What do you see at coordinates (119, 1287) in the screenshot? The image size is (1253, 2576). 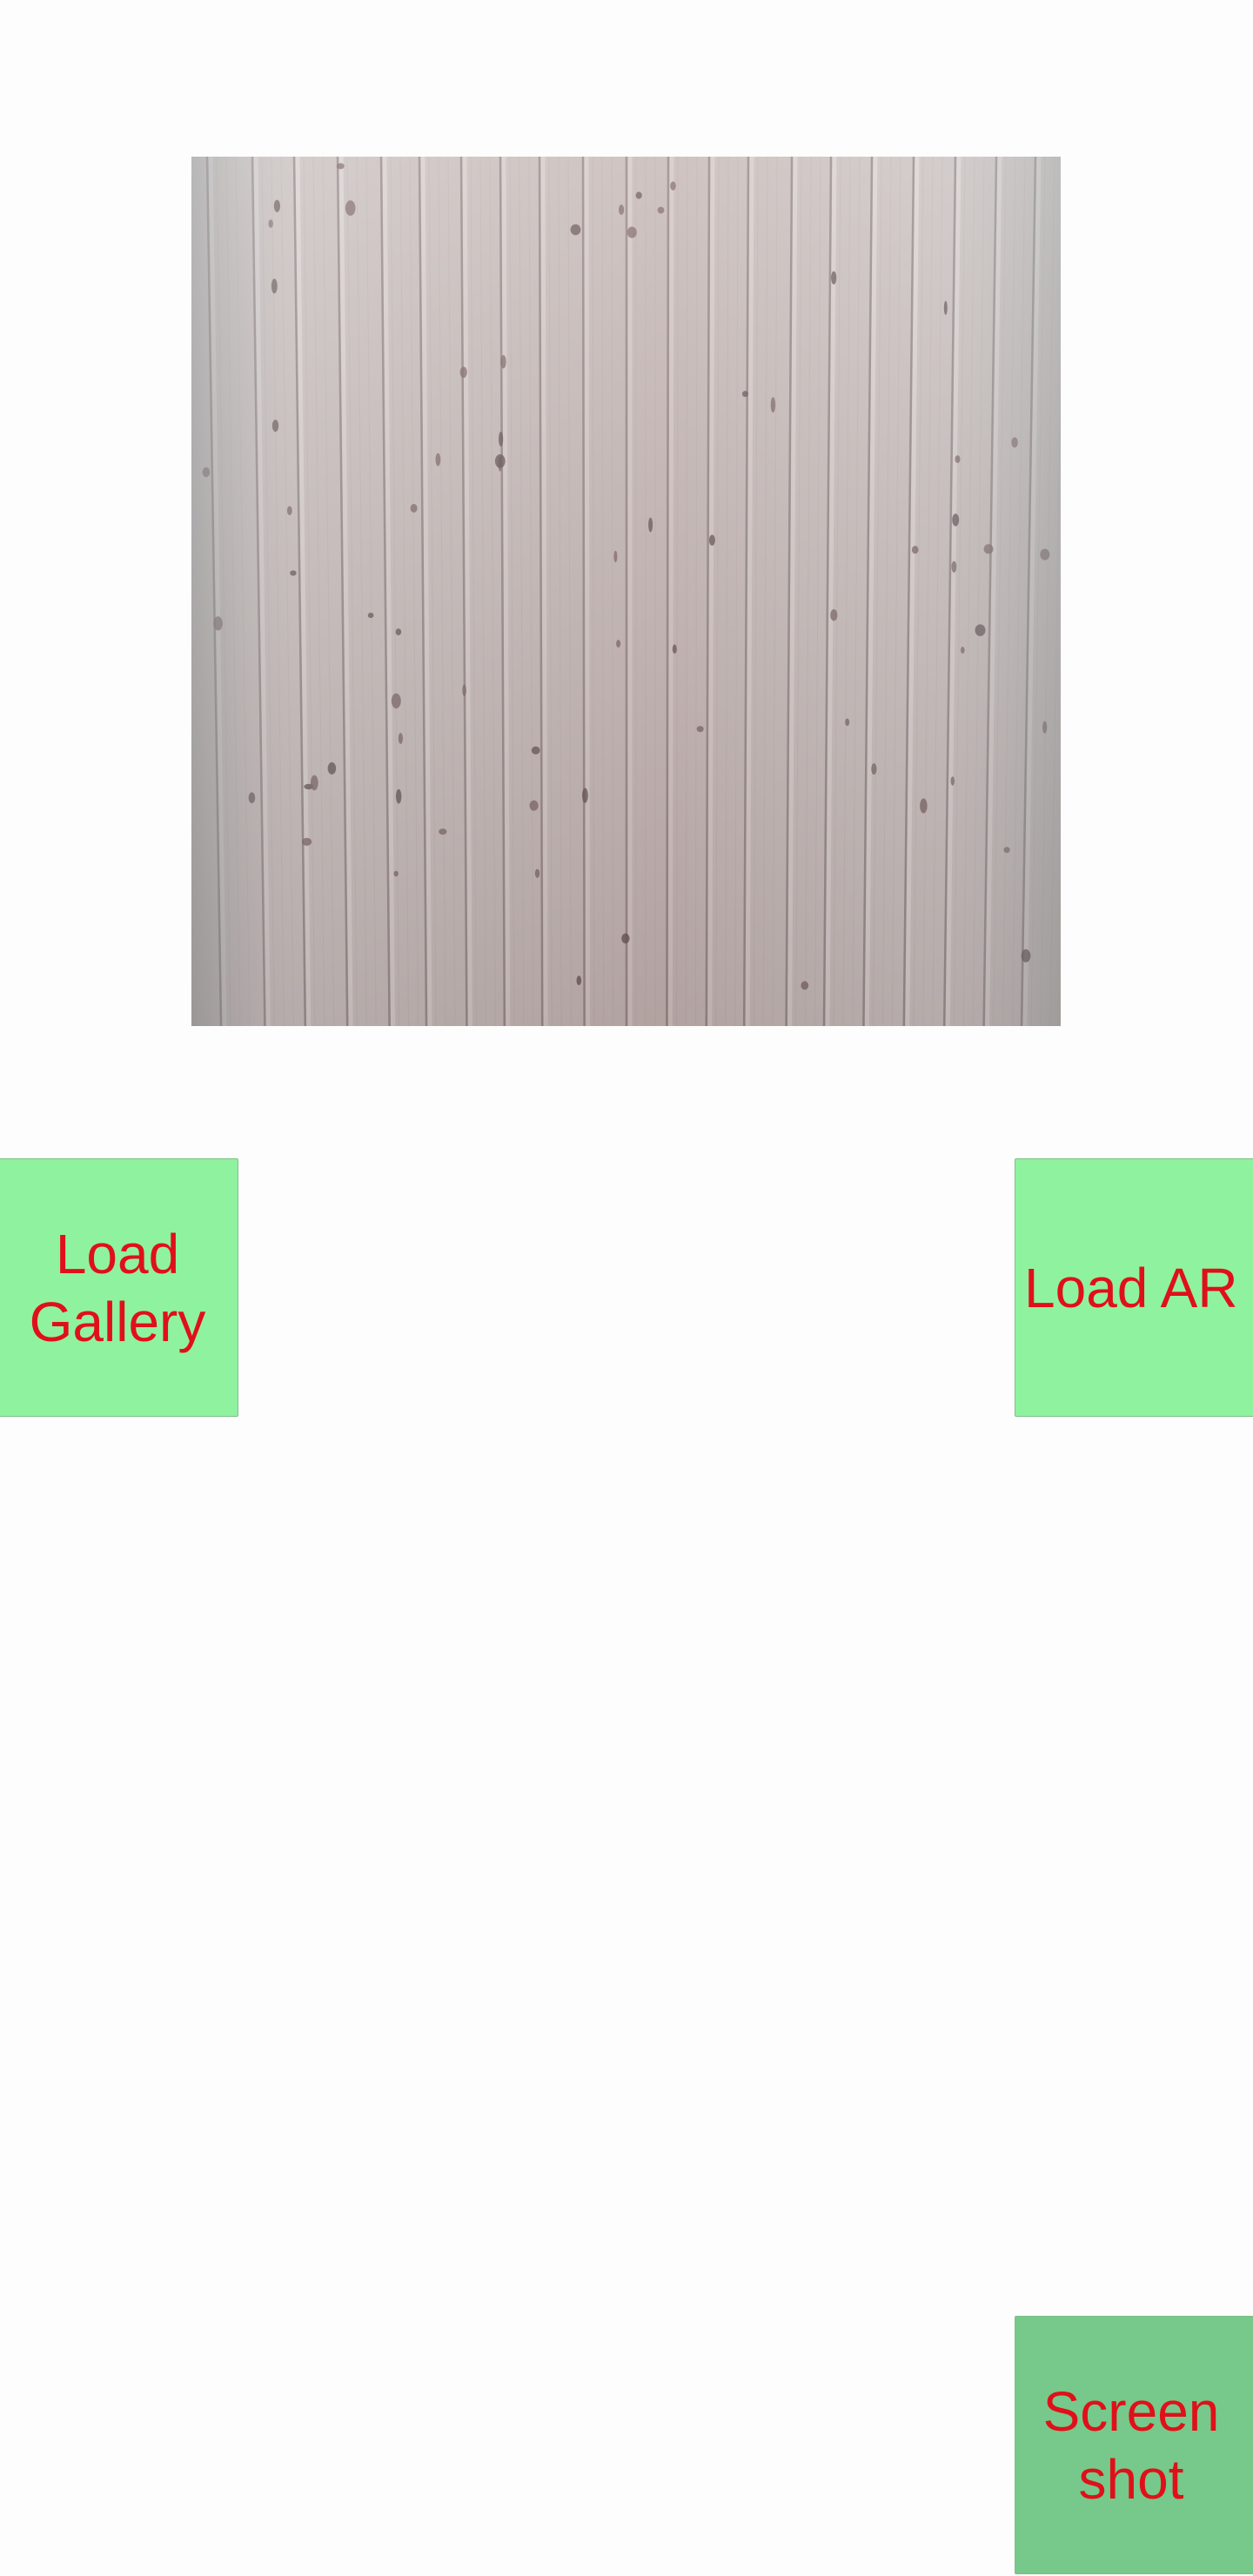 I see `load-gallery-button: Load Gallery` at bounding box center [119, 1287].